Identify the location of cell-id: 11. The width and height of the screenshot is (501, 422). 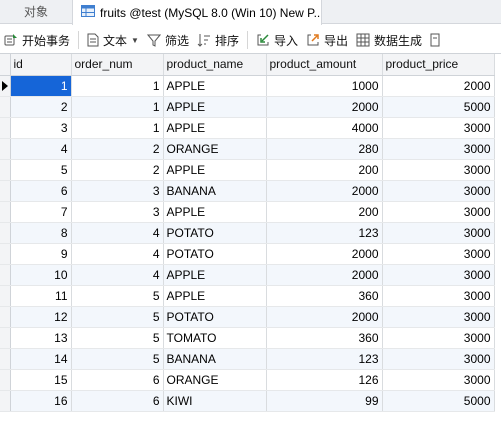
(41, 296).